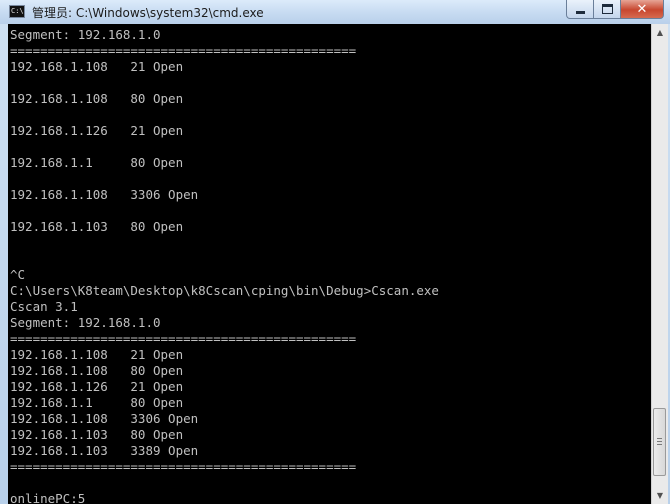 This screenshot has width=670, height=504. What do you see at coordinates (660, 32) in the screenshot?
I see `scroll-up-icon: ▲` at bounding box center [660, 32].